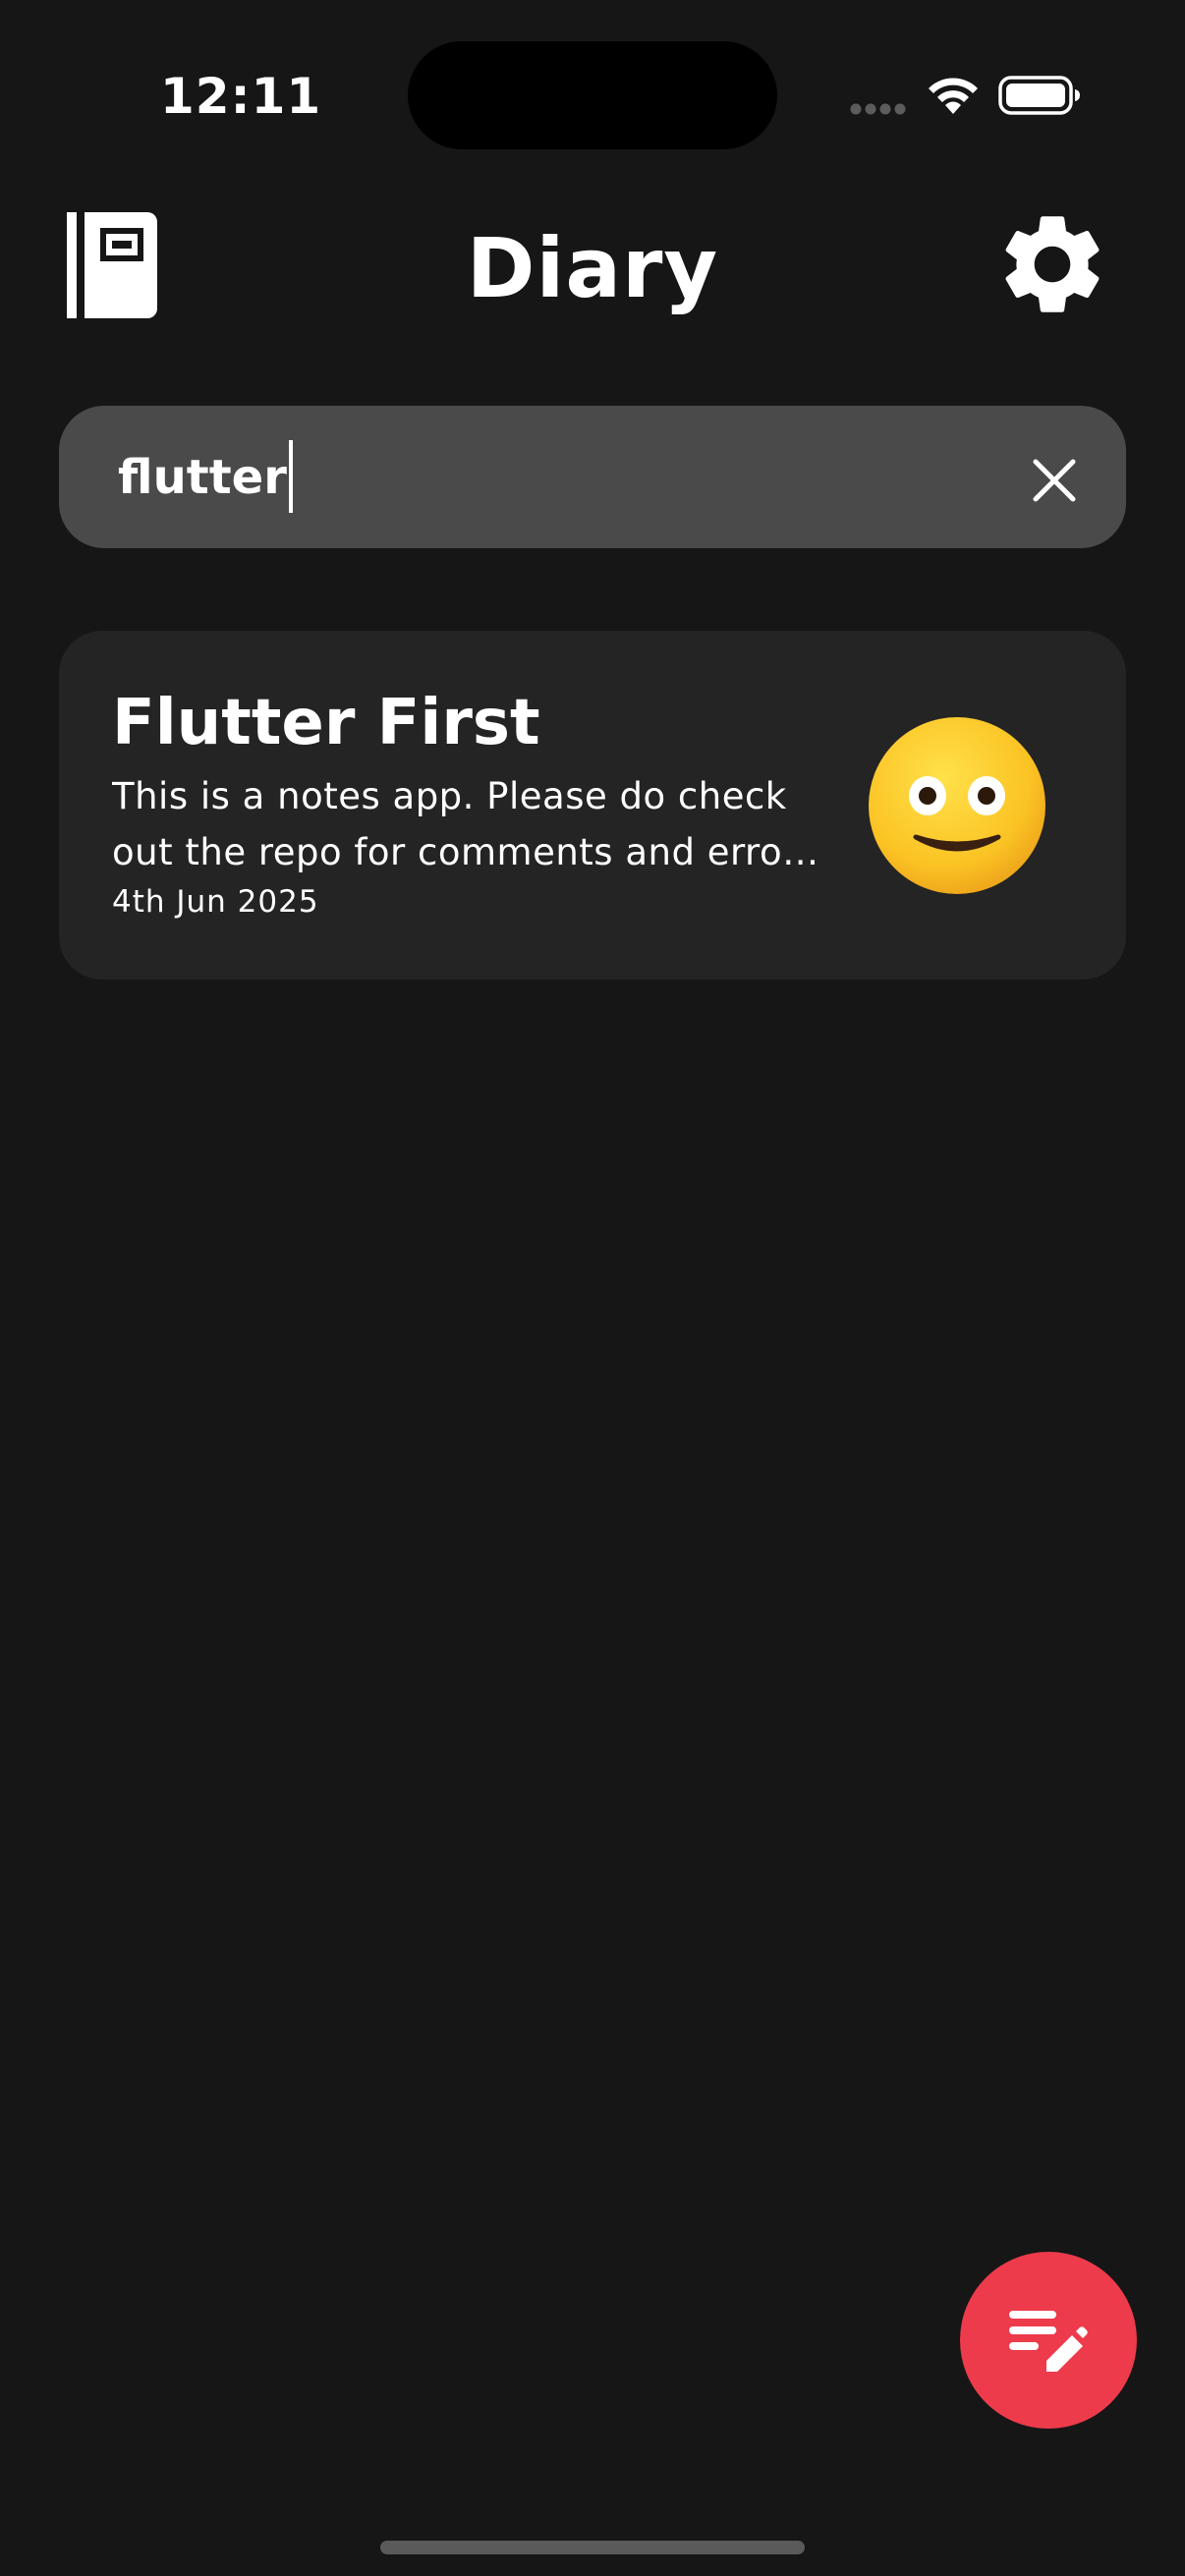  I want to click on search-input: flutter, so click(540, 476).